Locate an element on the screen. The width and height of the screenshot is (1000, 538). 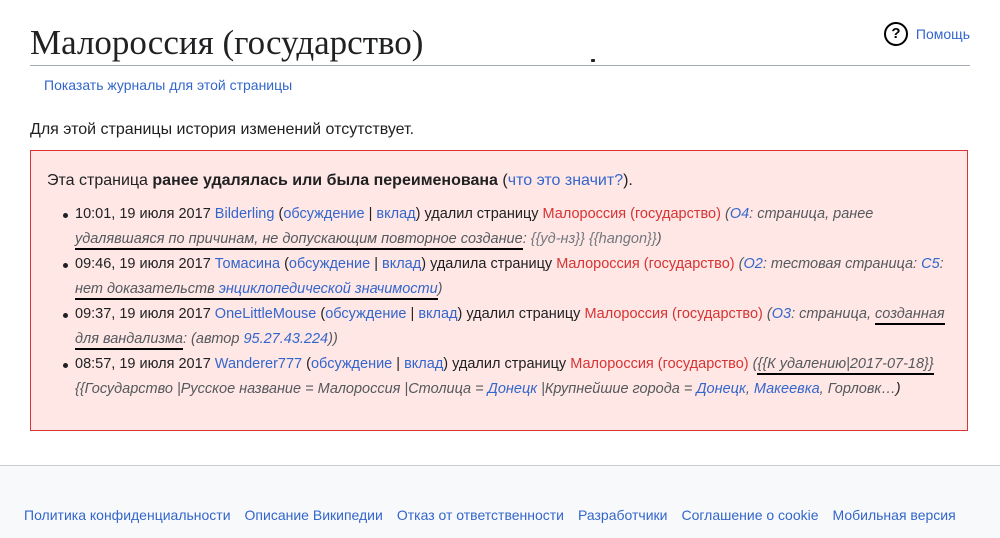
reason-text: |Крупнейшие города = is located at coordinates (617, 389).